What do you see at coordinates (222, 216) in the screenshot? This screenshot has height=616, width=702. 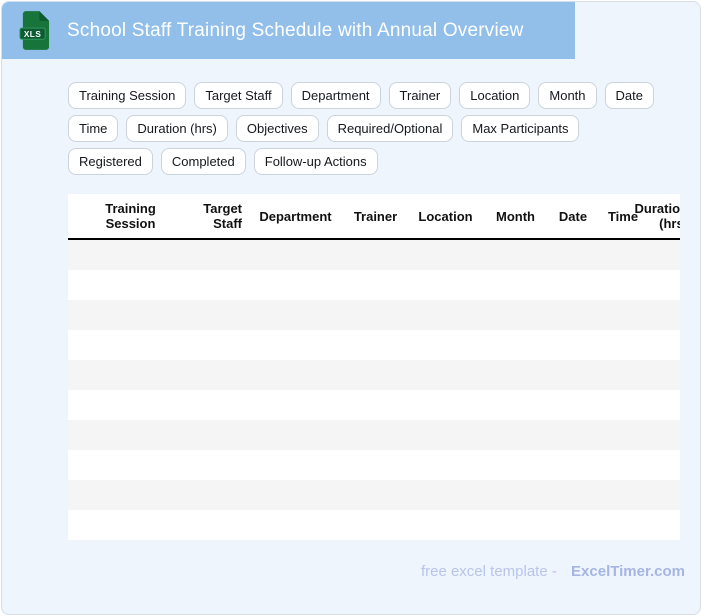 I see `column-header-target-staff: Target Staff` at bounding box center [222, 216].